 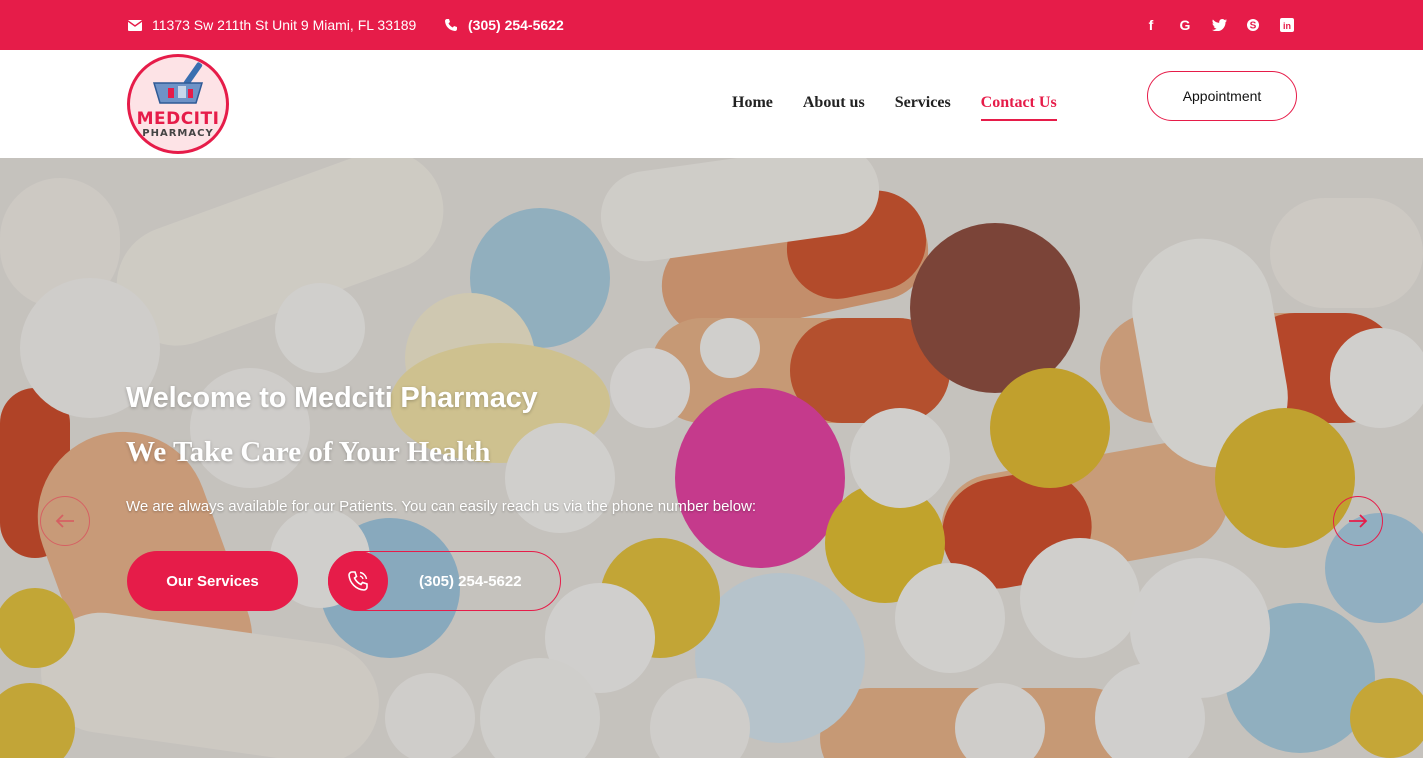 What do you see at coordinates (470, 581) in the screenshot?
I see `phone-button-label: (305) 254-5622` at bounding box center [470, 581].